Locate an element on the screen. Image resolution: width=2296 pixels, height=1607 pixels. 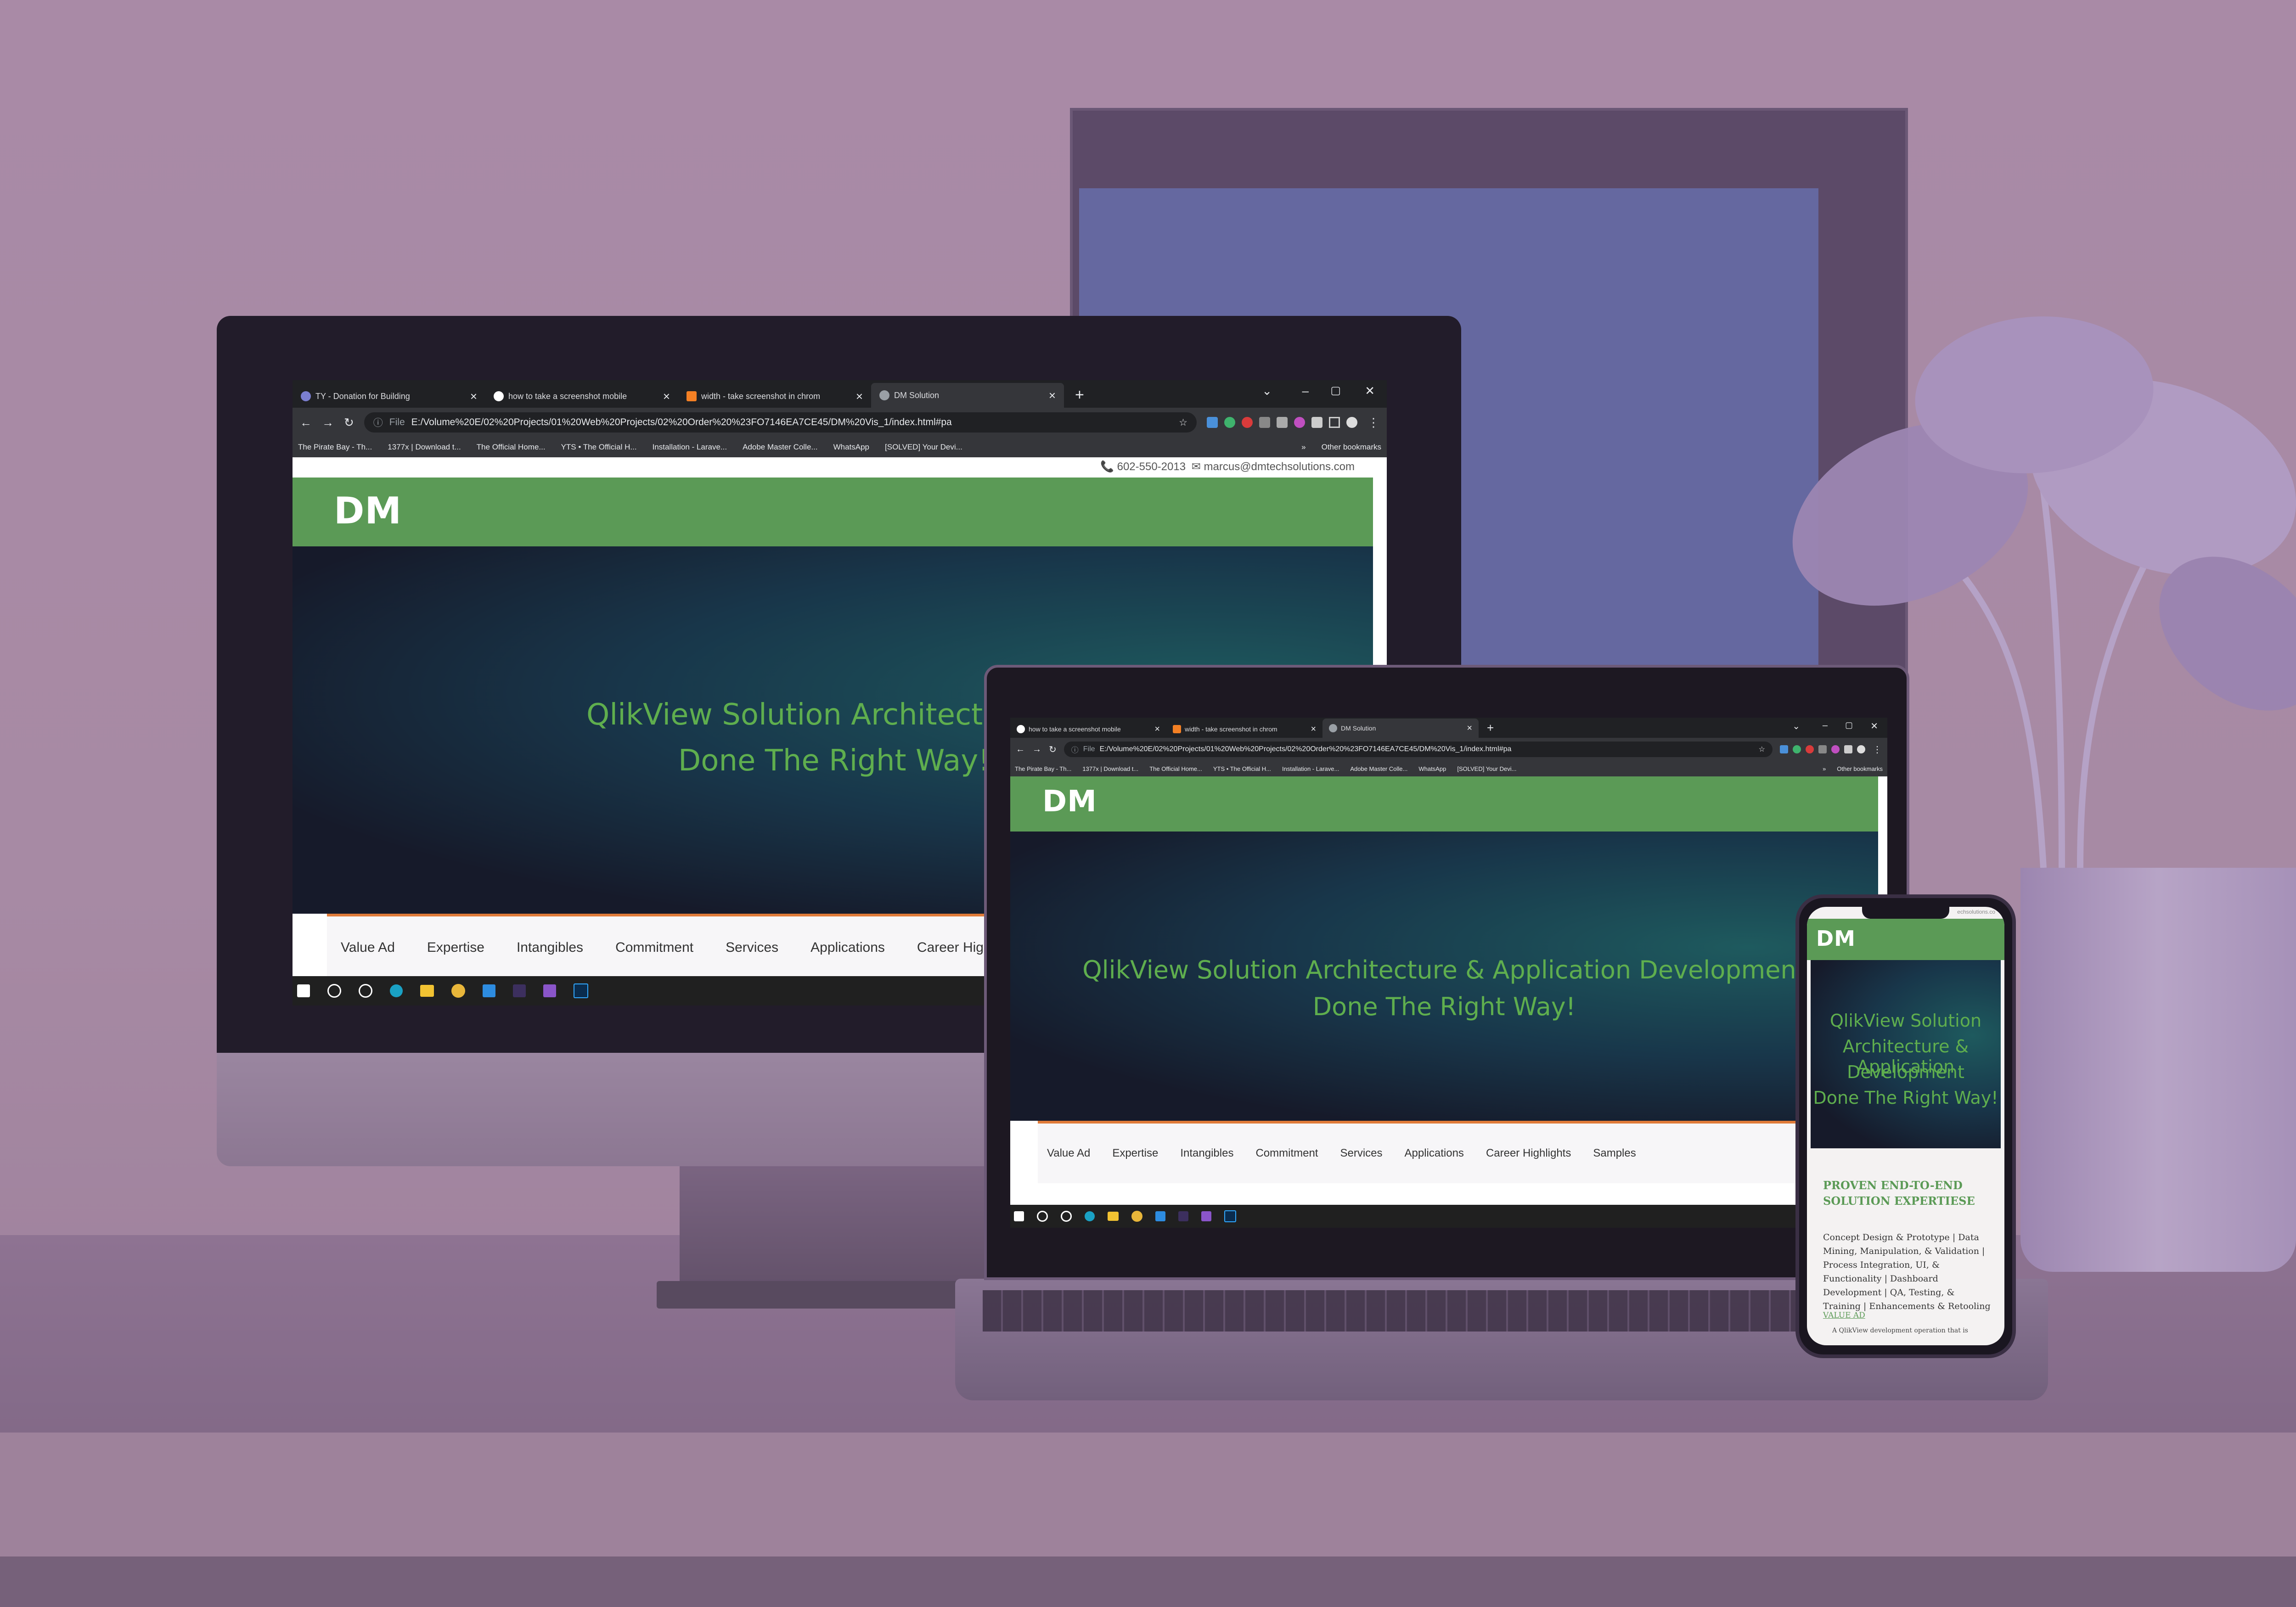
file-explorer-icon is located at coordinates (427, 991).